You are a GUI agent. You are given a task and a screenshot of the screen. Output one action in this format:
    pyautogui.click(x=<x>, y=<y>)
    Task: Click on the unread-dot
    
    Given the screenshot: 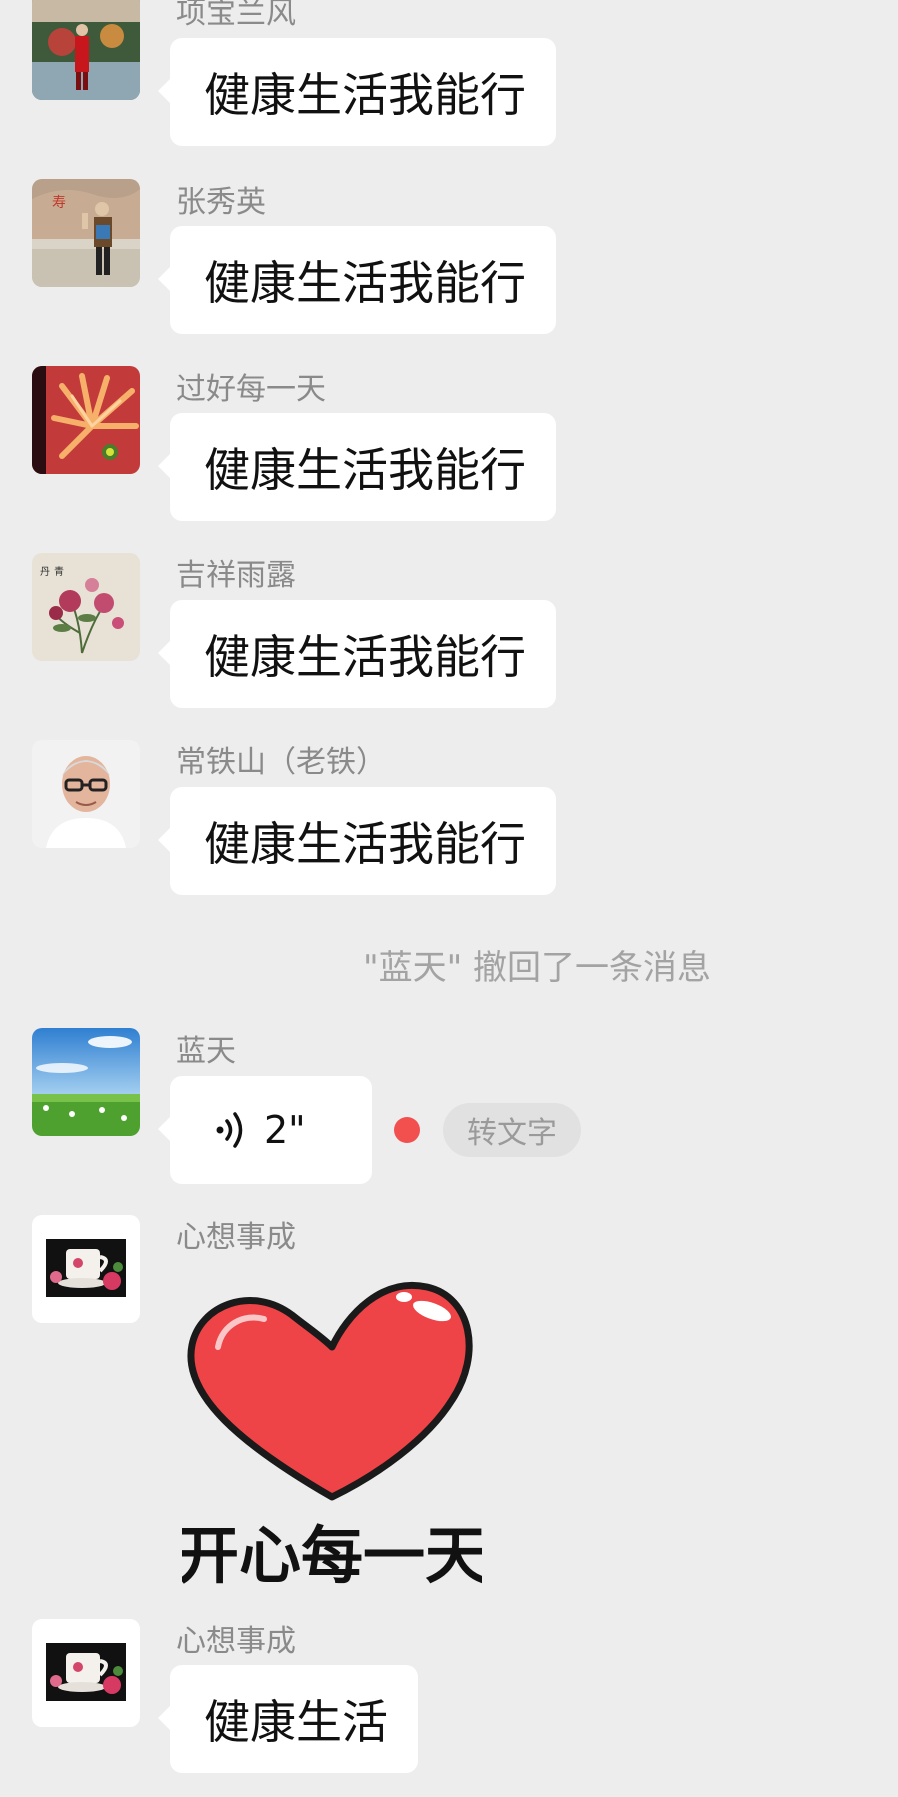 What is the action you would take?
    pyautogui.click(x=407, y=1130)
    